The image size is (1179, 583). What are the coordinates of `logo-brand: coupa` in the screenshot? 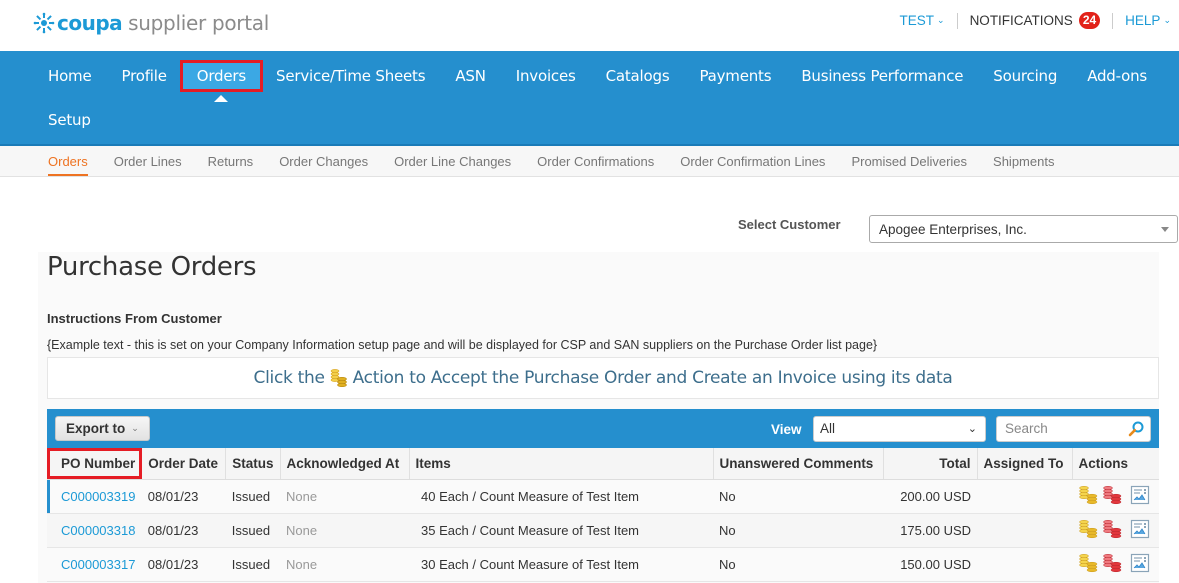 It's located at (90, 23).